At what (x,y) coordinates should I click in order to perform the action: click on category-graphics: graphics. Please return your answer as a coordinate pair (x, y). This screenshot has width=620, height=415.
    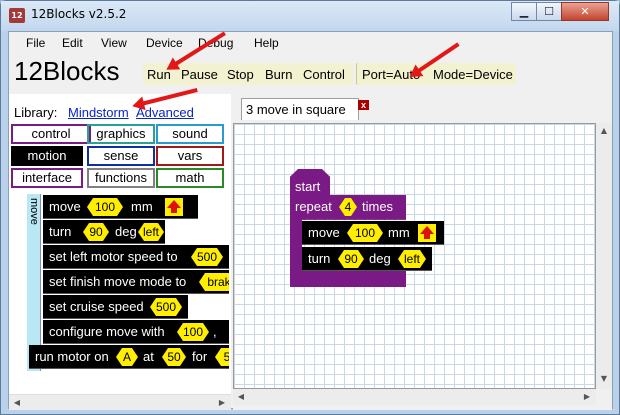
    Looking at the image, I should click on (121, 134).